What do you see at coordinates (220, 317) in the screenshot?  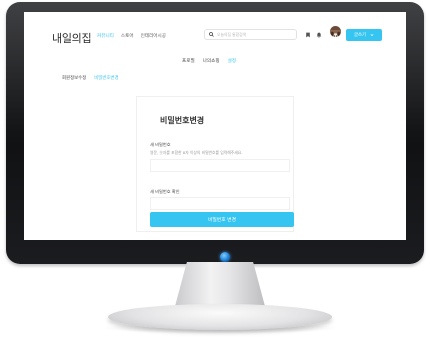 I see `monitor-stand-base` at bounding box center [220, 317].